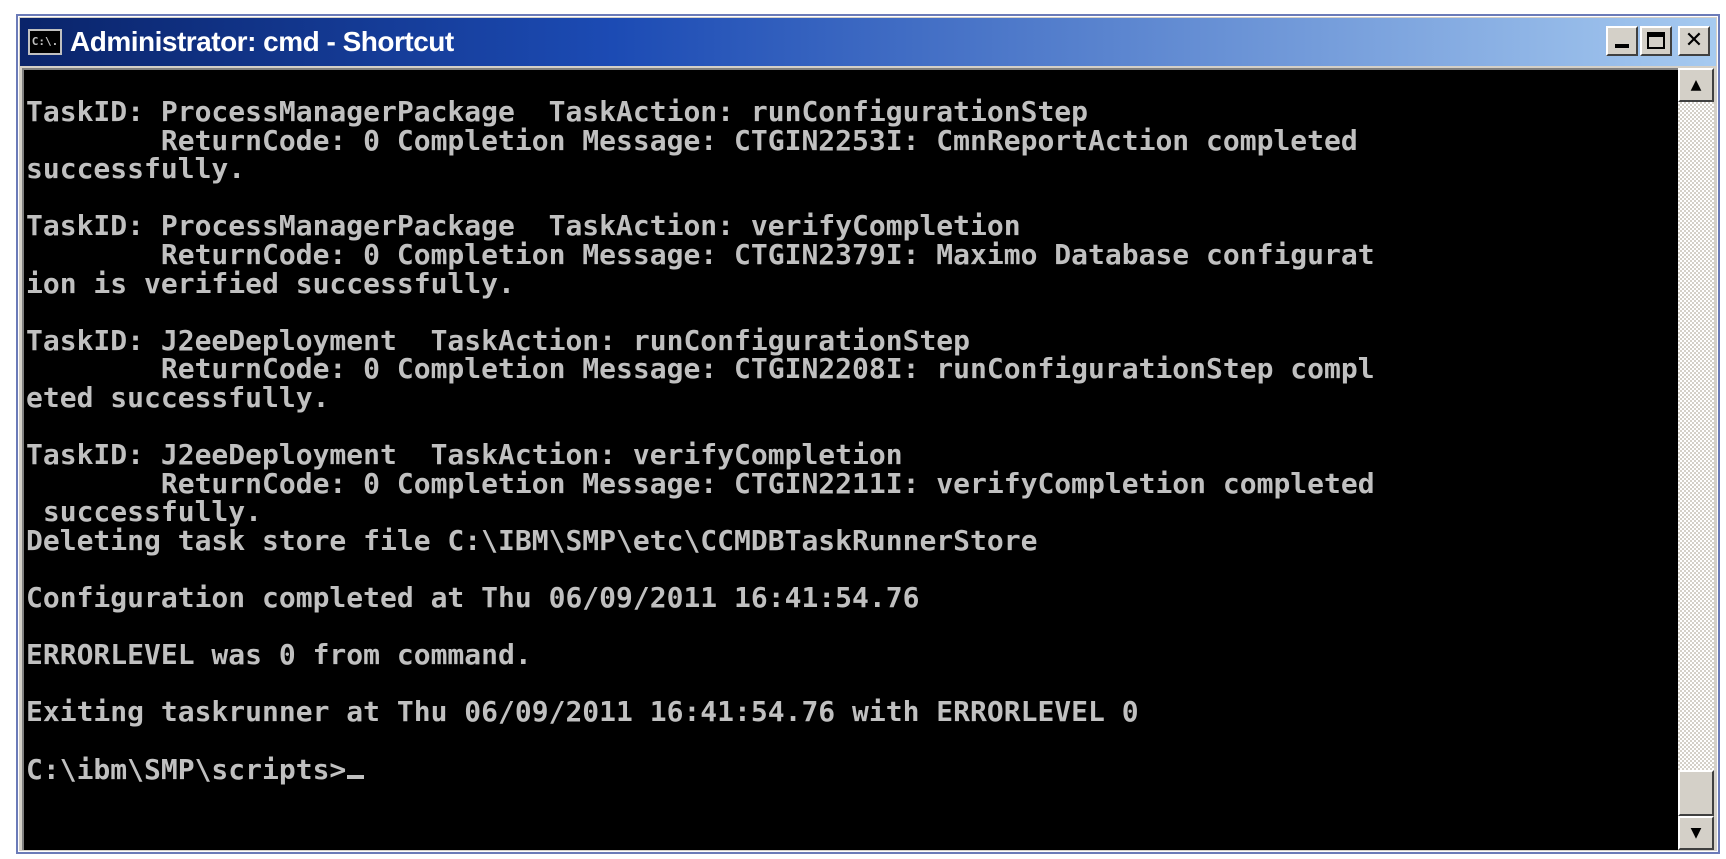  What do you see at coordinates (356, 776) in the screenshot?
I see `text-cursor` at bounding box center [356, 776].